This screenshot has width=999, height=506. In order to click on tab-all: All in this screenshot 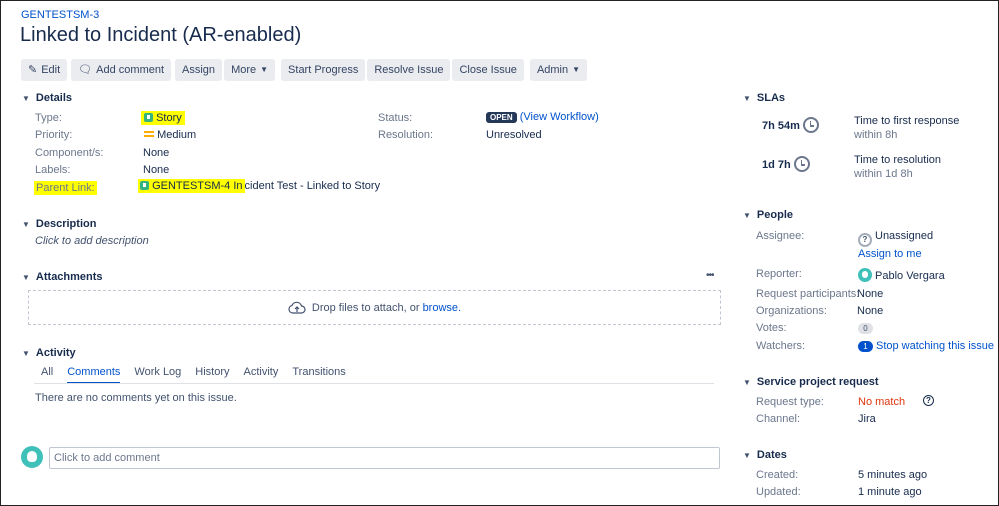, I will do `click(47, 375)`.